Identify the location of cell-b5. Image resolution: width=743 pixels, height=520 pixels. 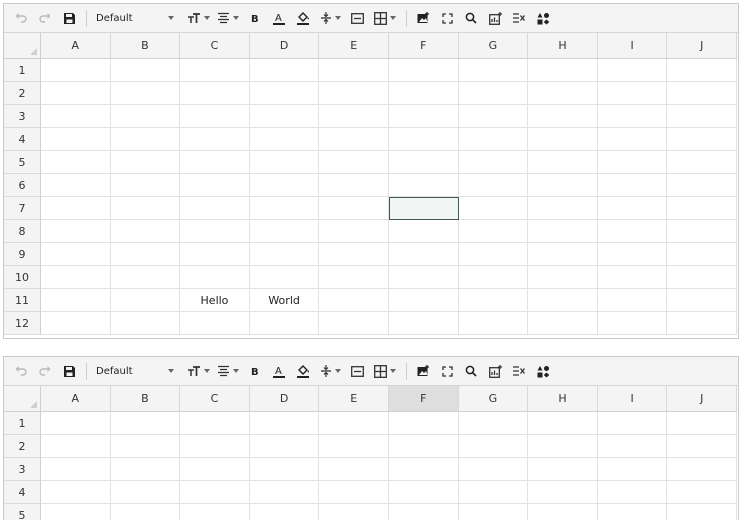
(145, 162).